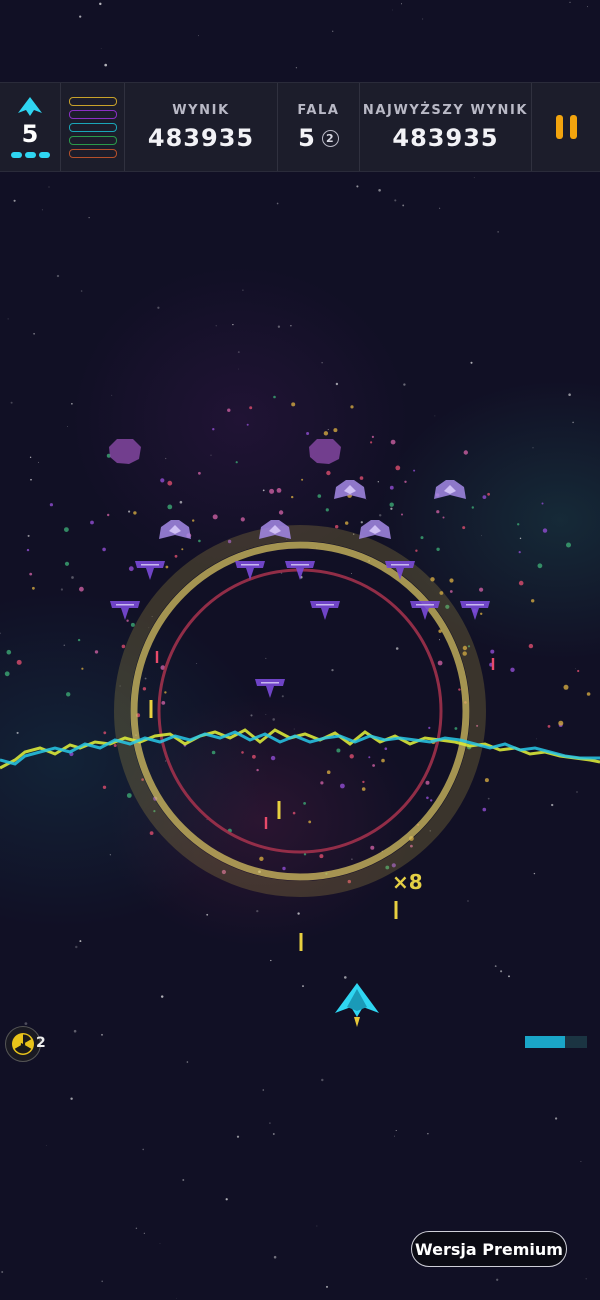 This screenshot has height=1300, width=600. What do you see at coordinates (319, 127) in the screenshot?
I see `wave-panel: FALA 52` at bounding box center [319, 127].